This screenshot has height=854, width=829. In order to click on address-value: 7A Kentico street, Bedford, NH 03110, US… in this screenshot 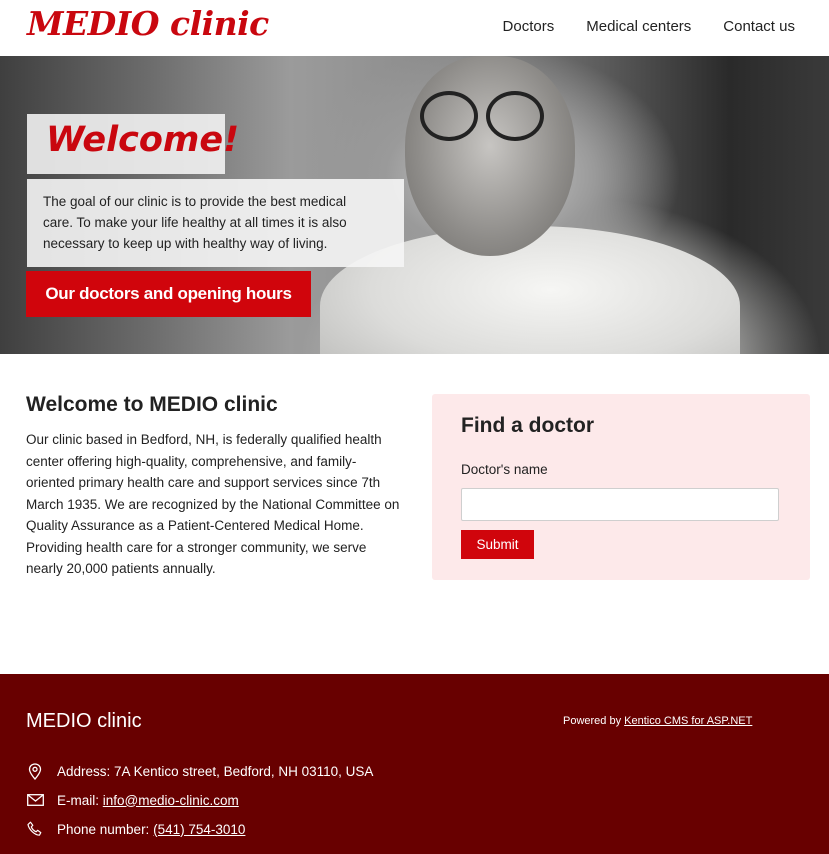, I will do `click(244, 771)`.